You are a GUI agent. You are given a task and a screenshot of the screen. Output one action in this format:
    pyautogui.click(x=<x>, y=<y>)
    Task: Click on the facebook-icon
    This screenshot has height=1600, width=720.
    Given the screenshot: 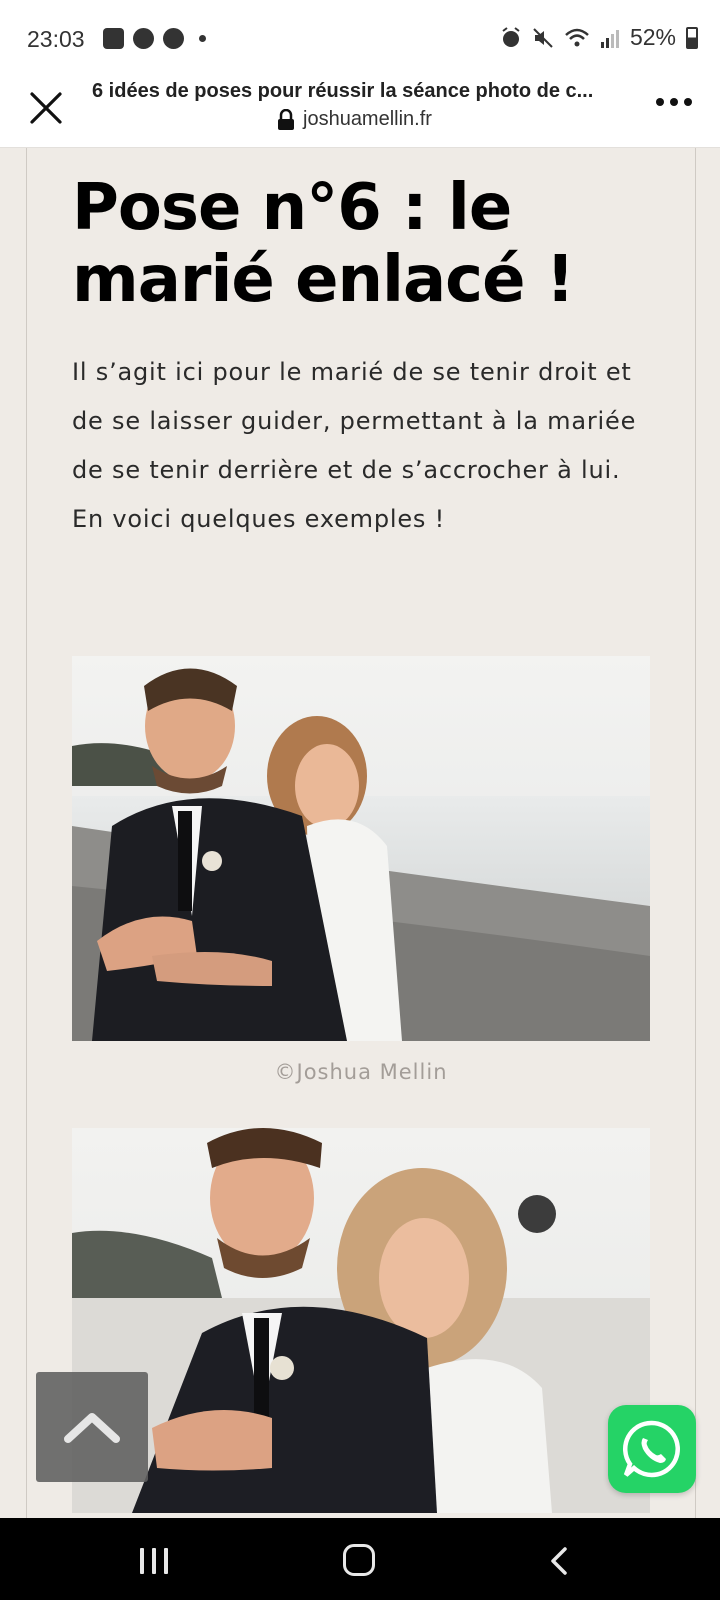 What is the action you would take?
    pyautogui.click(x=143, y=38)
    